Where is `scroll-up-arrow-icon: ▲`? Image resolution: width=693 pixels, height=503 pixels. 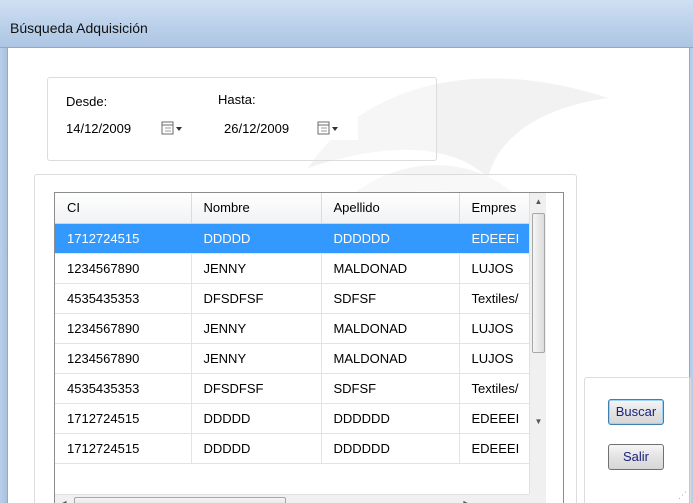 scroll-up-arrow-icon: ▲ is located at coordinates (538, 201).